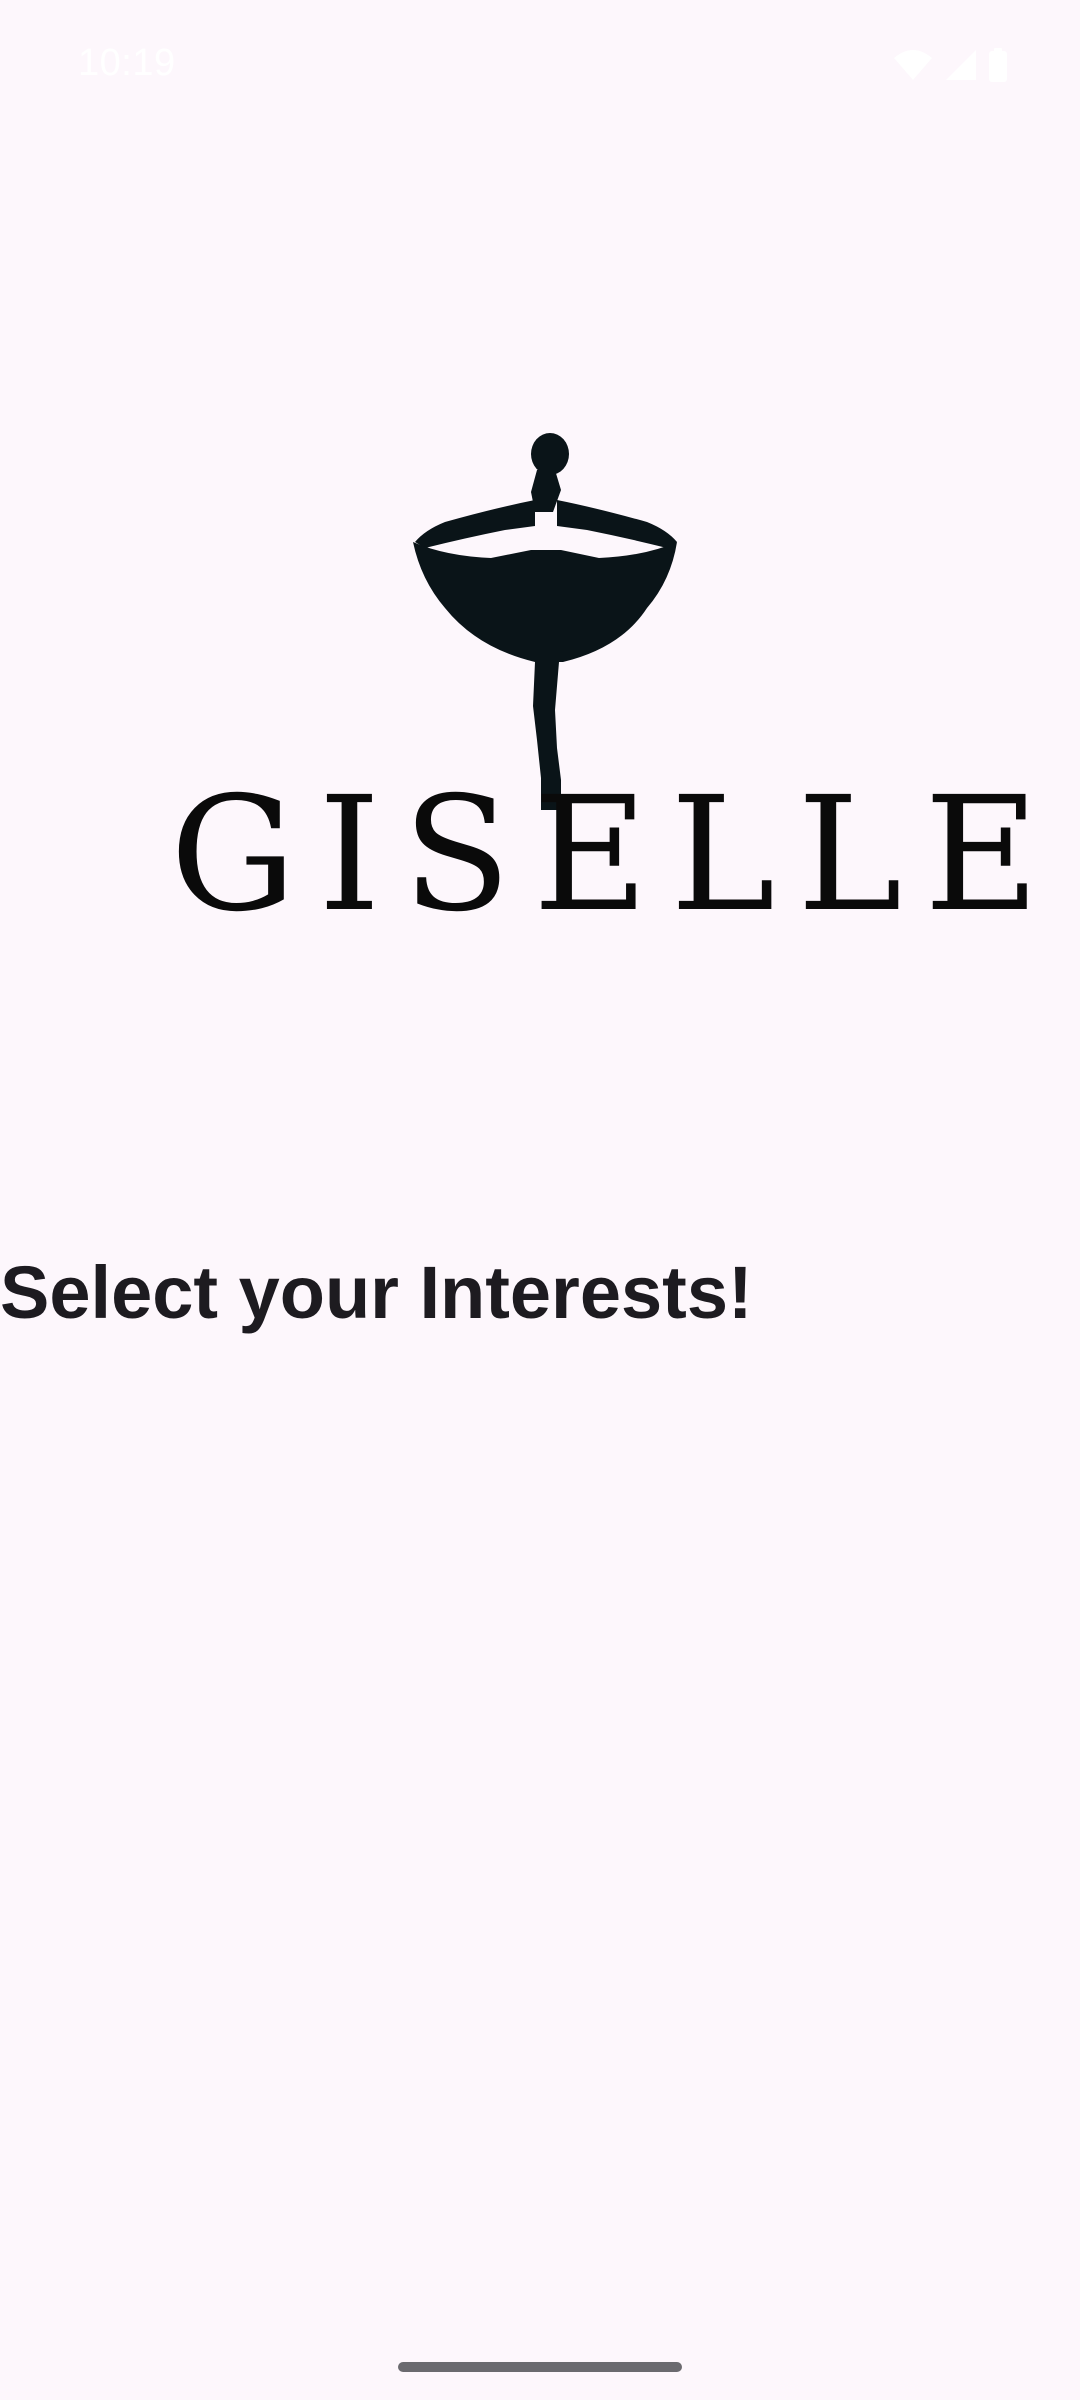 Image resolution: width=1080 pixels, height=2400 pixels. I want to click on wifi-icon, so click(913, 65).